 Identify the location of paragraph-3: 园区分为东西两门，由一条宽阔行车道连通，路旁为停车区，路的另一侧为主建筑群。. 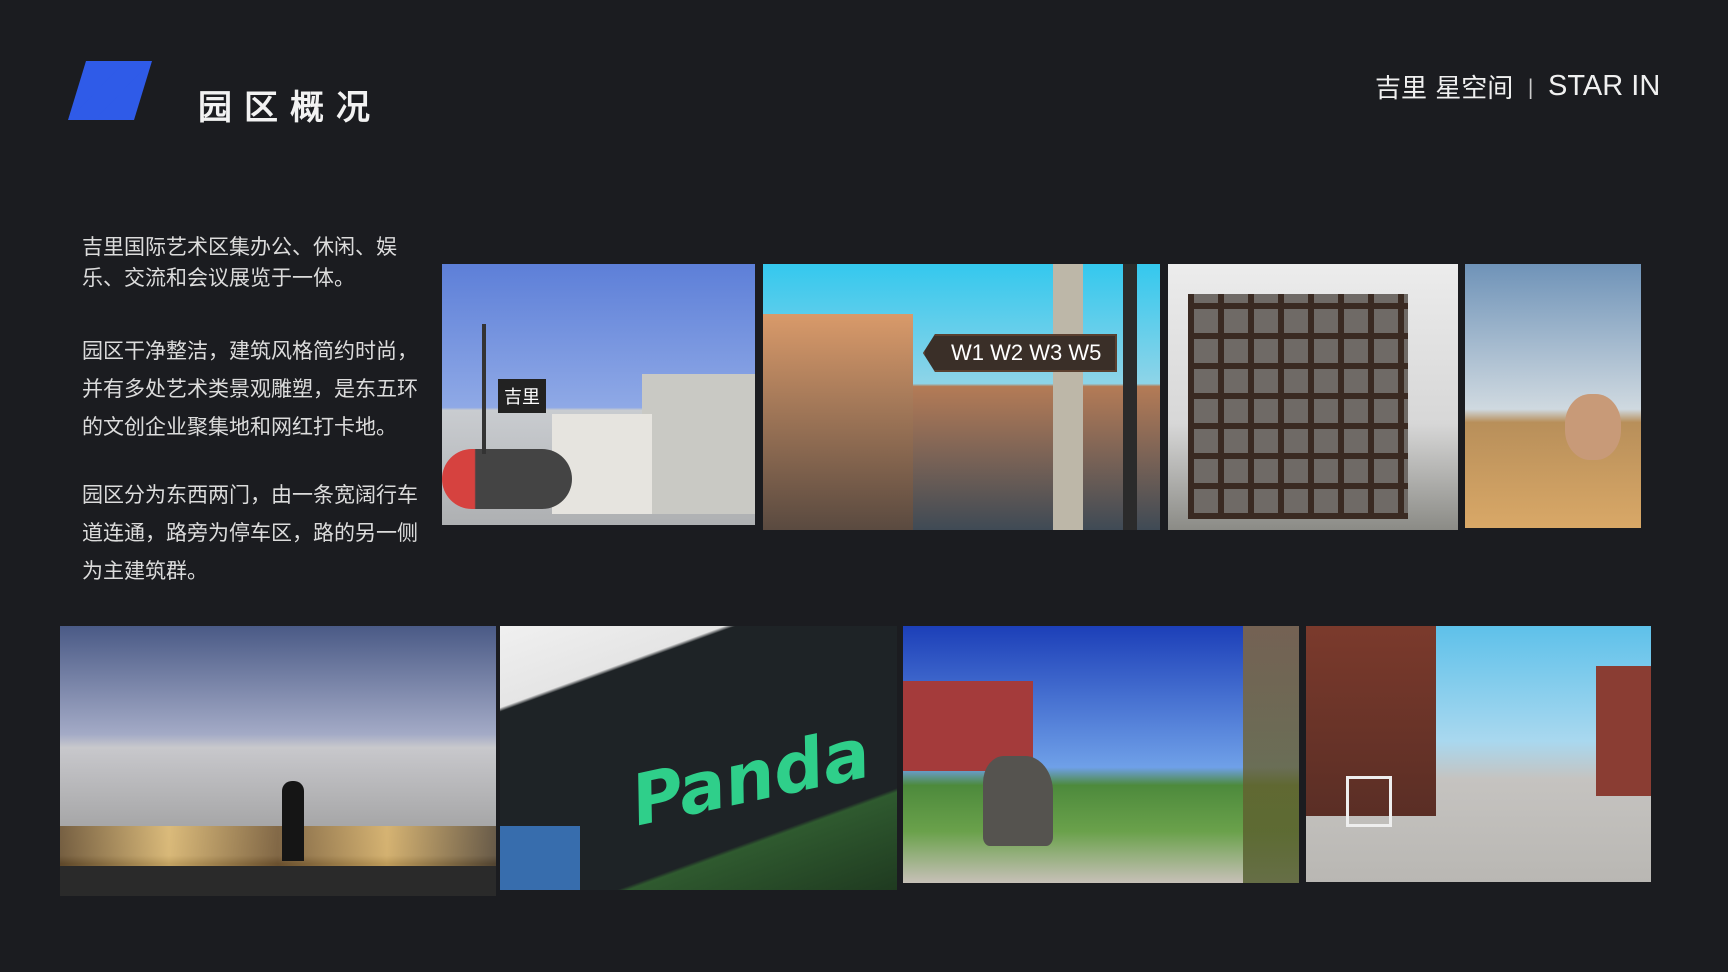
(250, 533).